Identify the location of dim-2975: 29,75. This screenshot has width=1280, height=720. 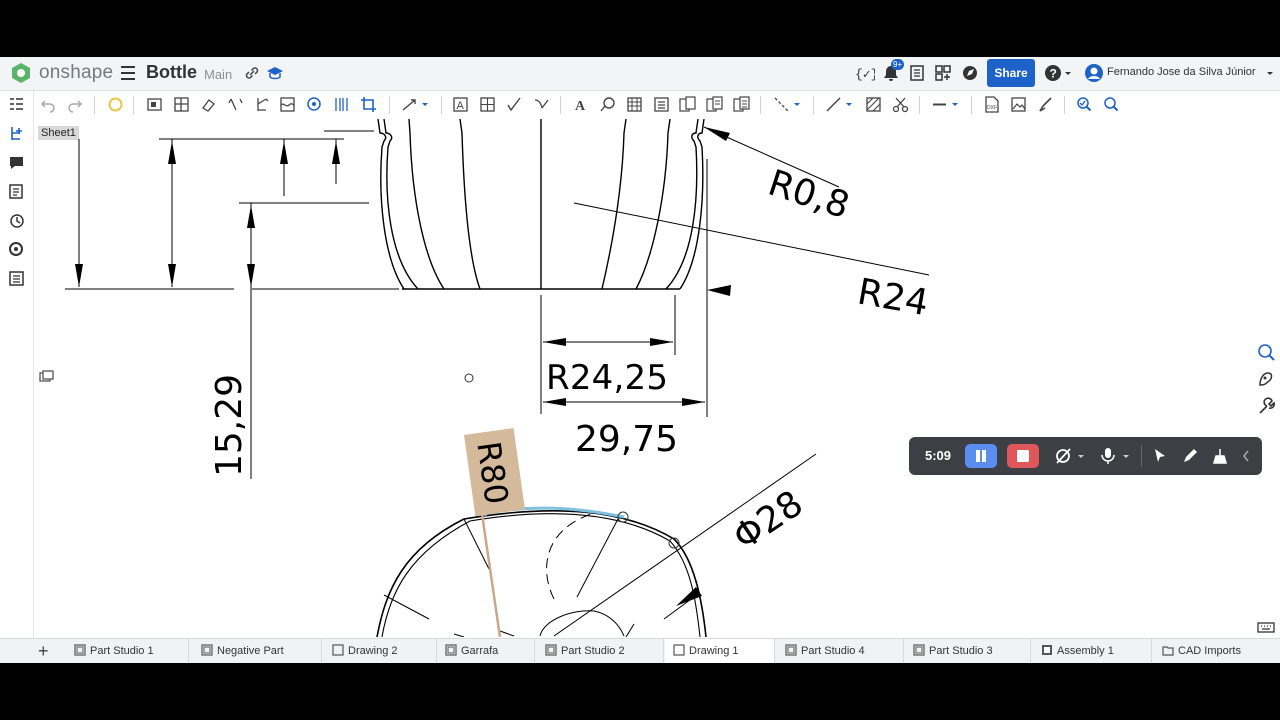
(626, 439).